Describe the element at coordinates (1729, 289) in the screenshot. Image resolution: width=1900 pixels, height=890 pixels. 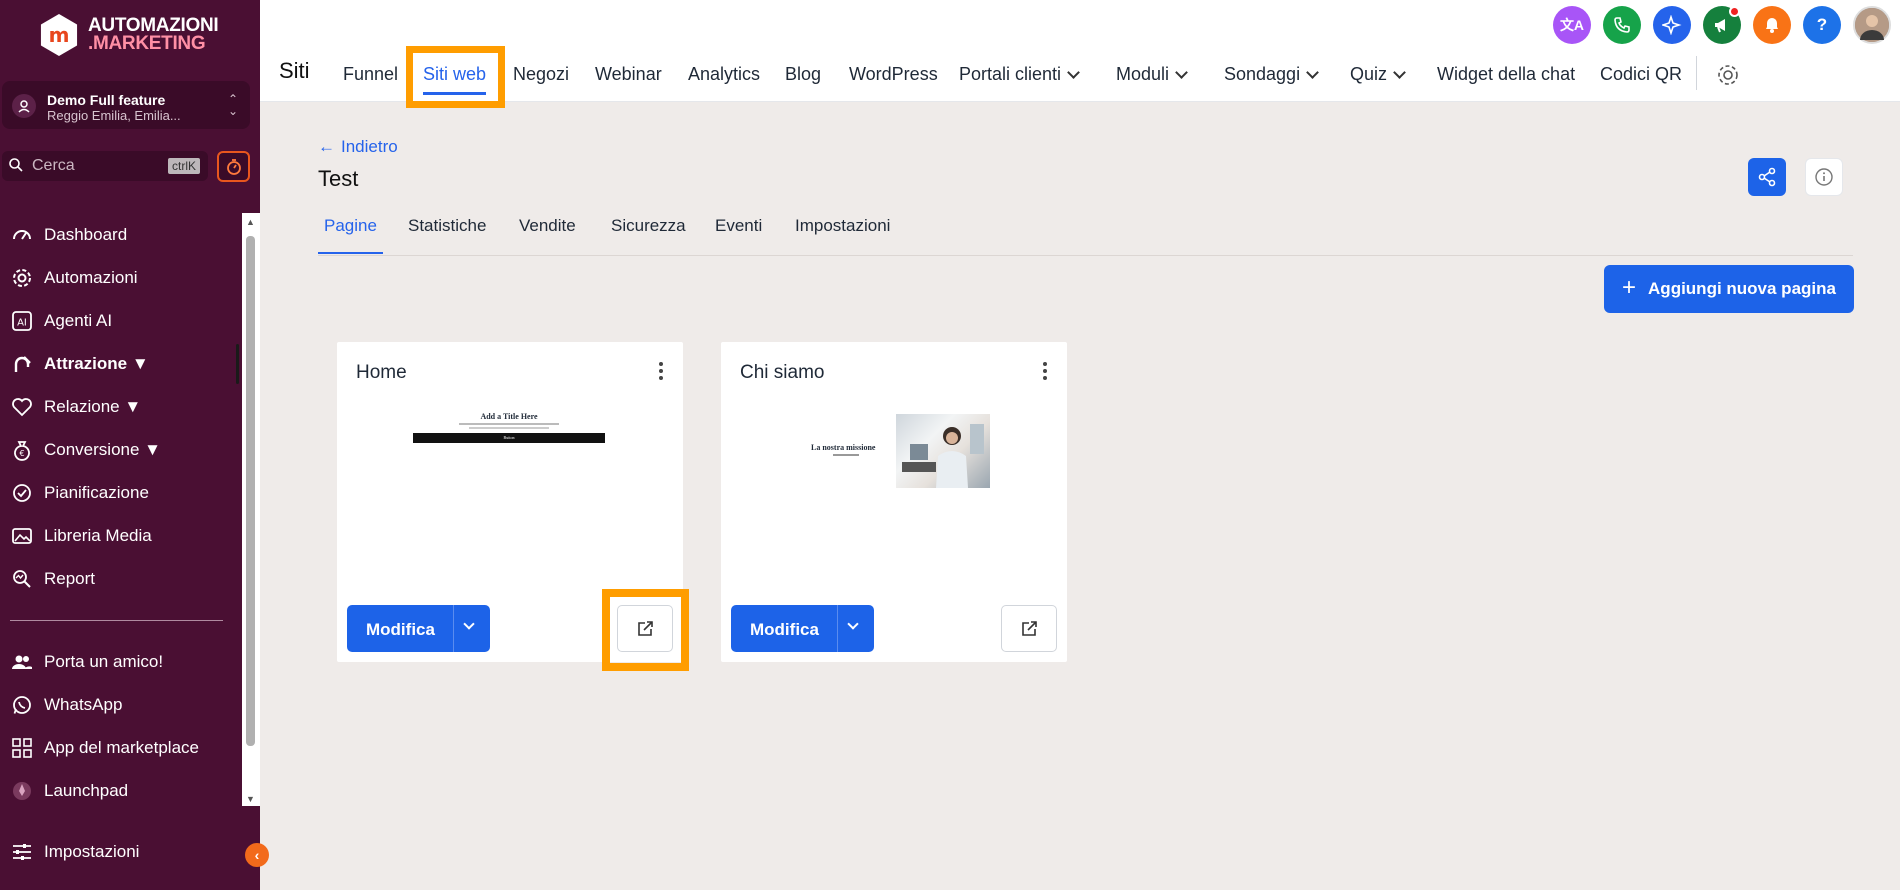
I see `add-new-page-button: + Aggiungi nuova pagina` at that location.